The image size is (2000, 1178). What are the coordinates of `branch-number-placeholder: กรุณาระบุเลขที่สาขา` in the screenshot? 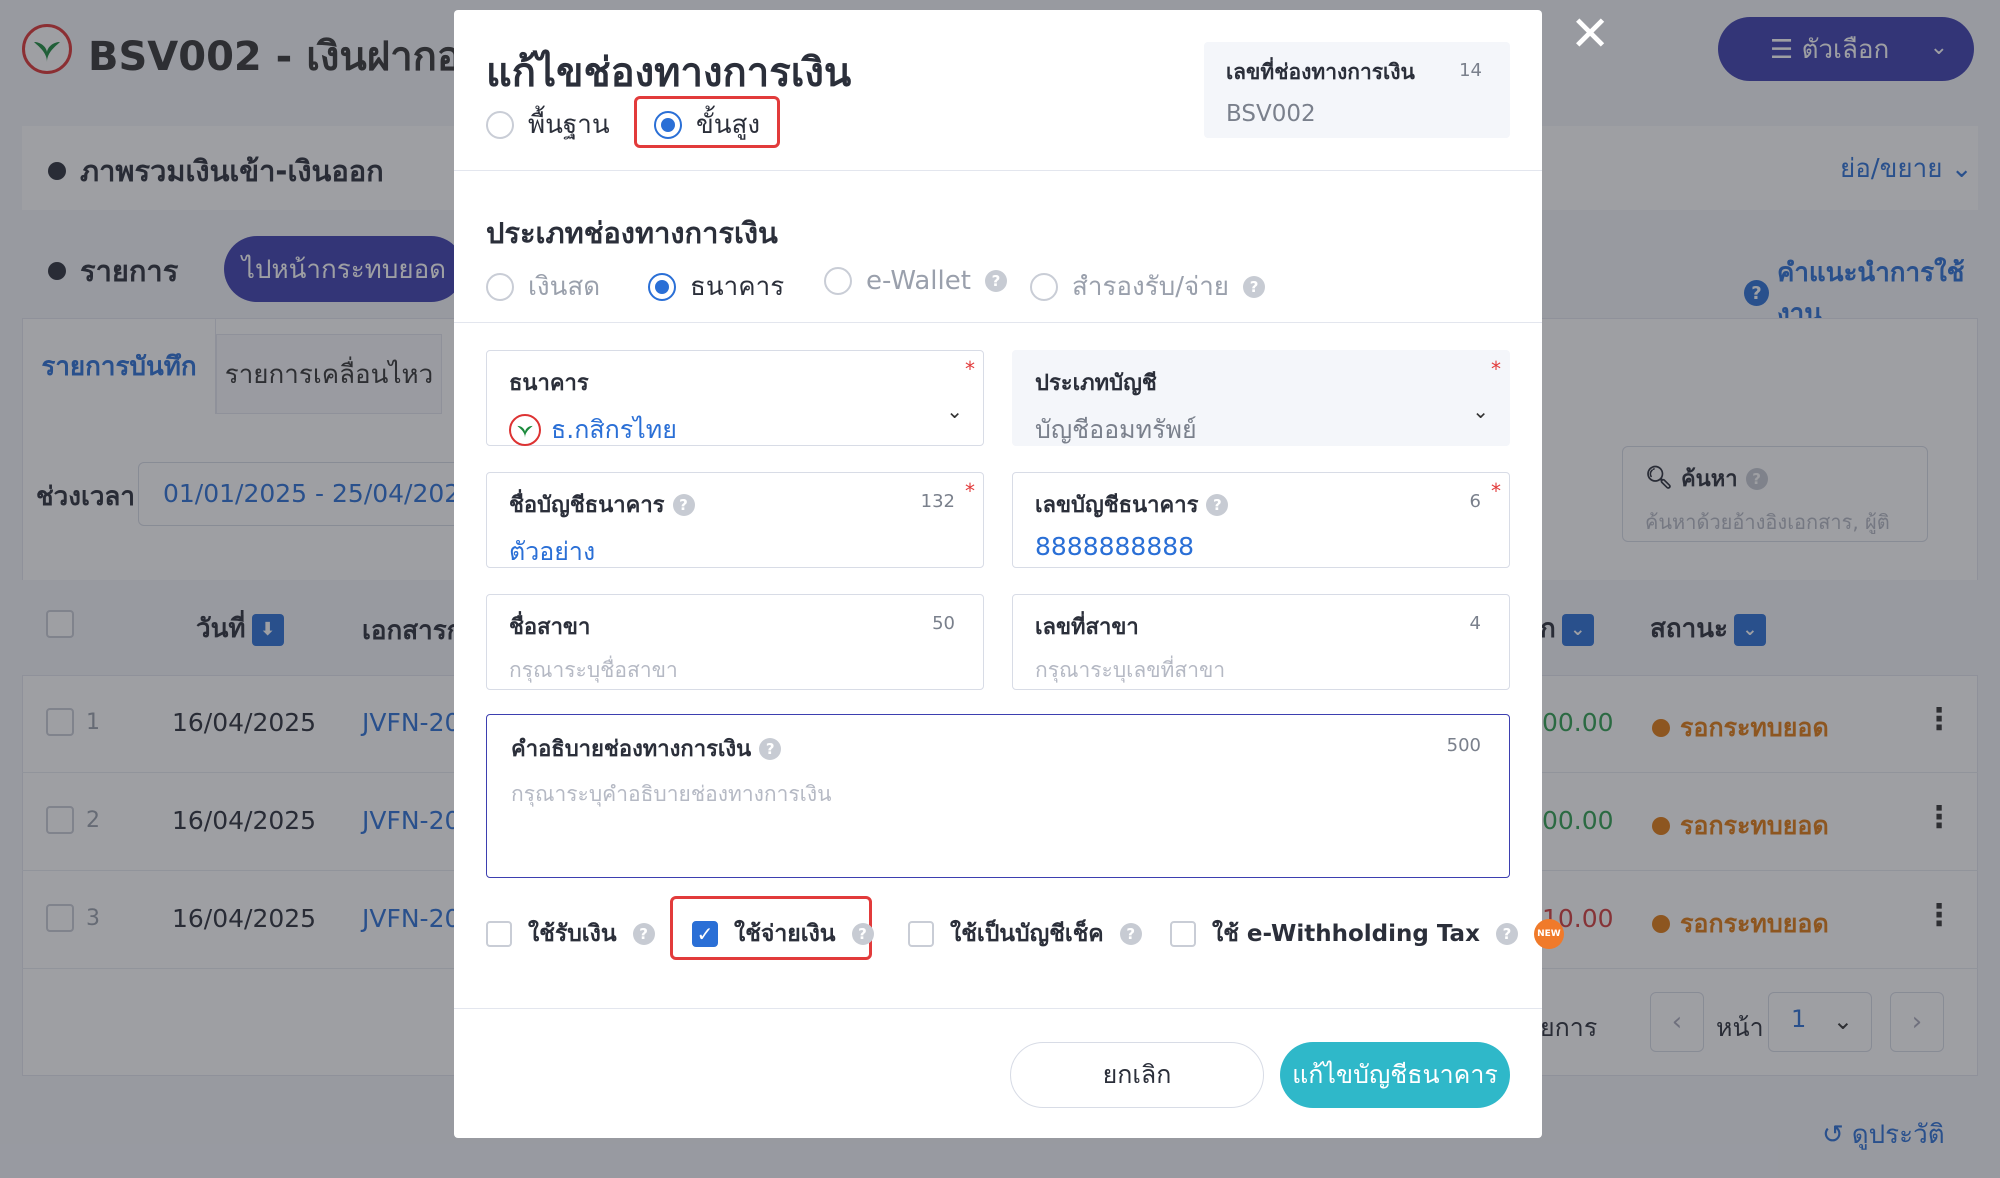 It's located at (1130, 670).